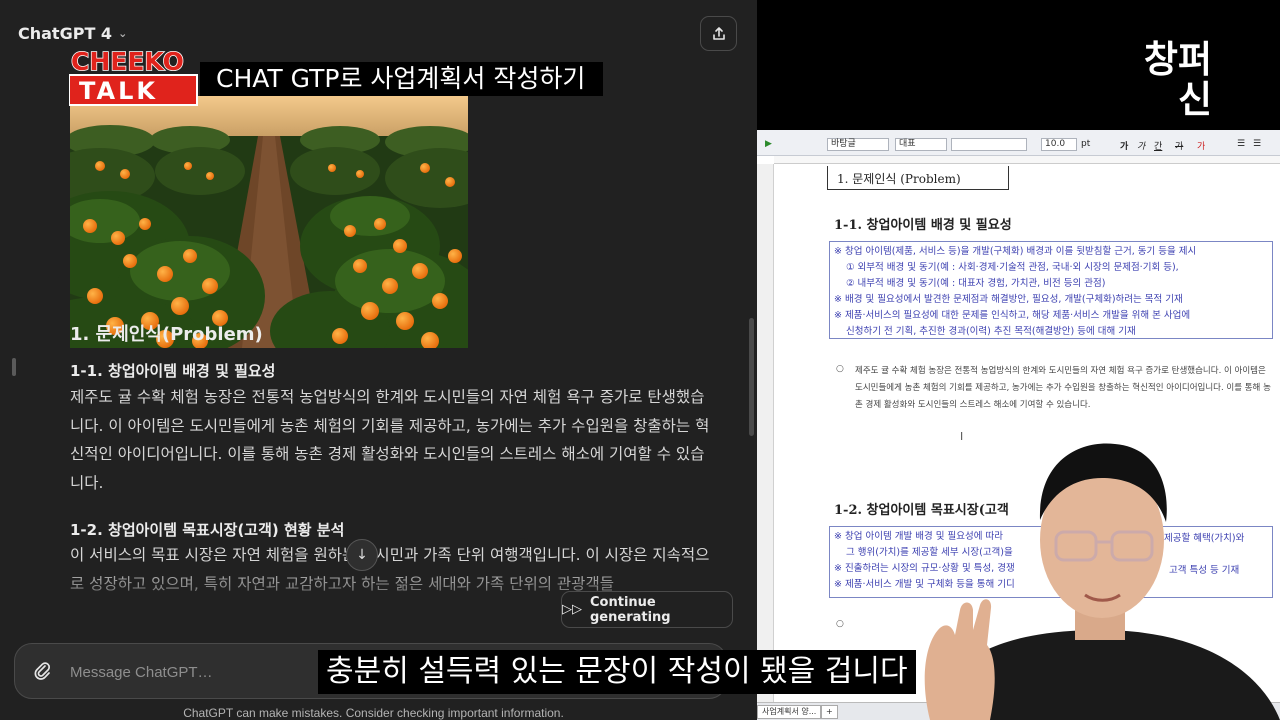  I want to click on style-icon: ▶, so click(768, 144).